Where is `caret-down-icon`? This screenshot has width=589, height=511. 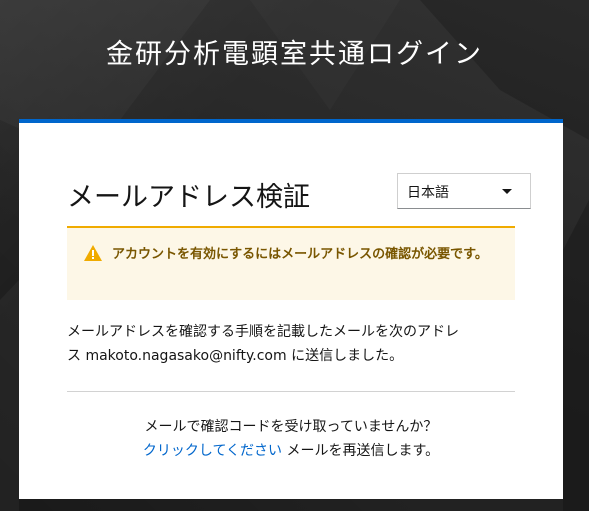 caret-down-icon is located at coordinates (507, 191).